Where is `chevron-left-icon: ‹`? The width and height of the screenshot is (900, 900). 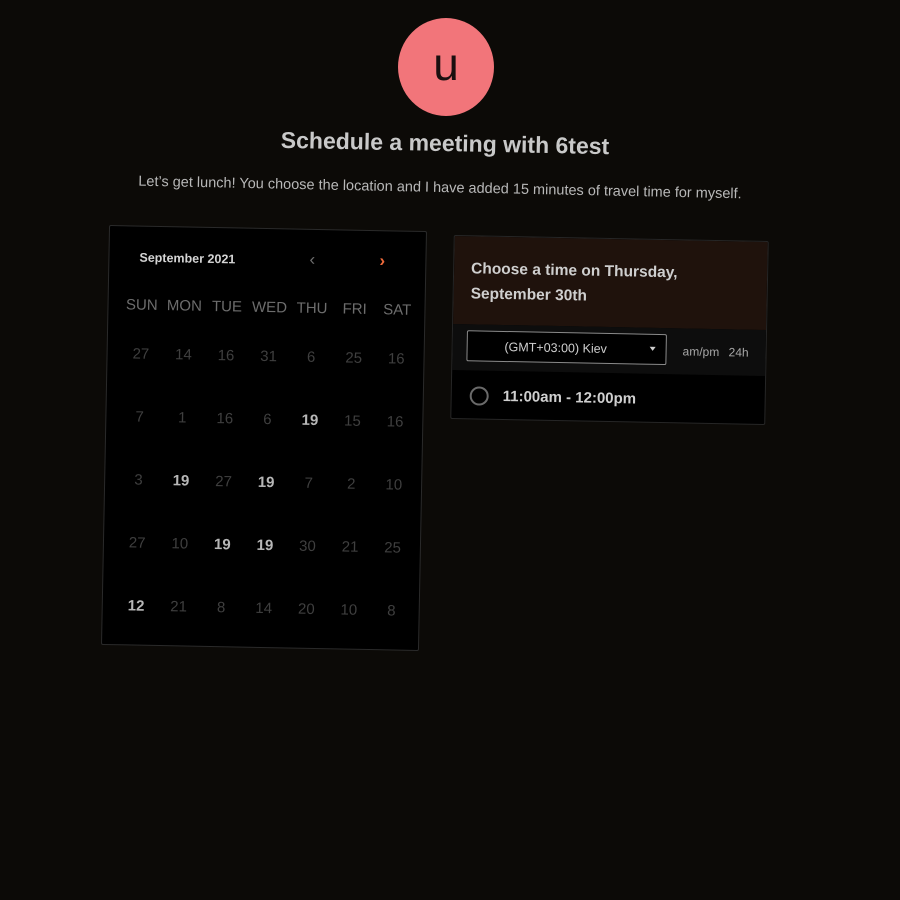 chevron-left-icon: ‹ is located at coordinates (312, 260).